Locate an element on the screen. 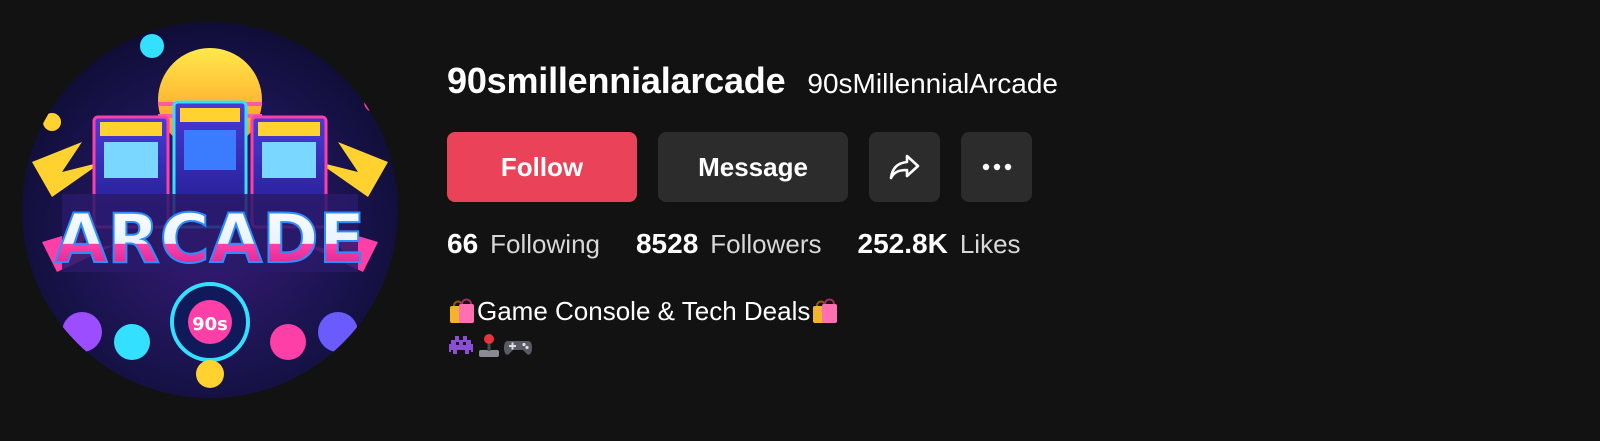 This screenshot has height=441, width=1600. more-dots-icon is located at coordinates (996, 167).